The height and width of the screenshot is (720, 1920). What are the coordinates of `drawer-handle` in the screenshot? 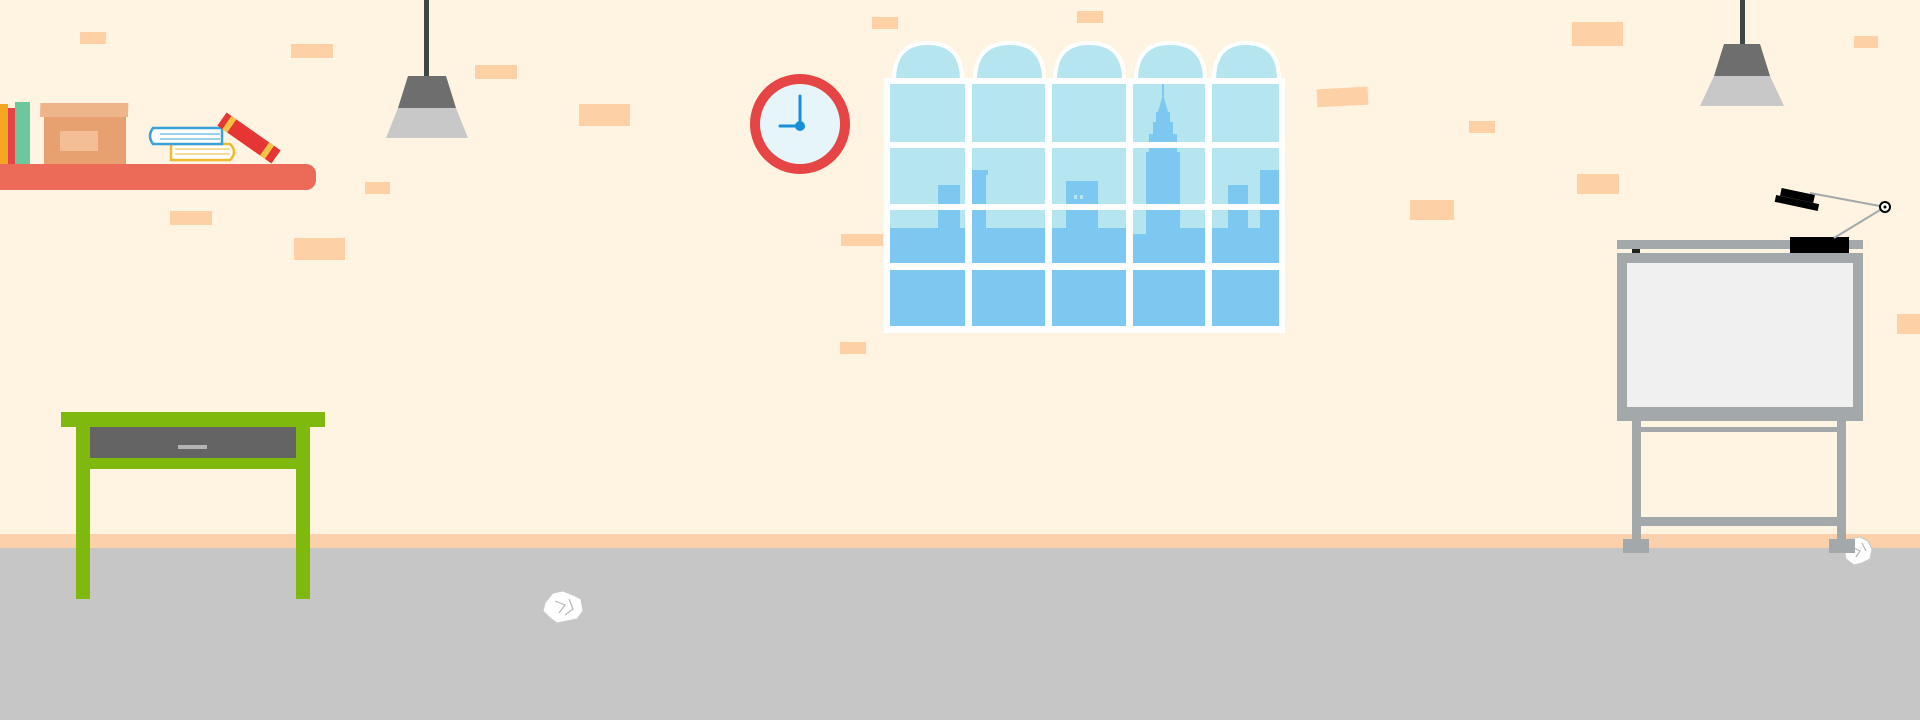 It's located at (192, 447).